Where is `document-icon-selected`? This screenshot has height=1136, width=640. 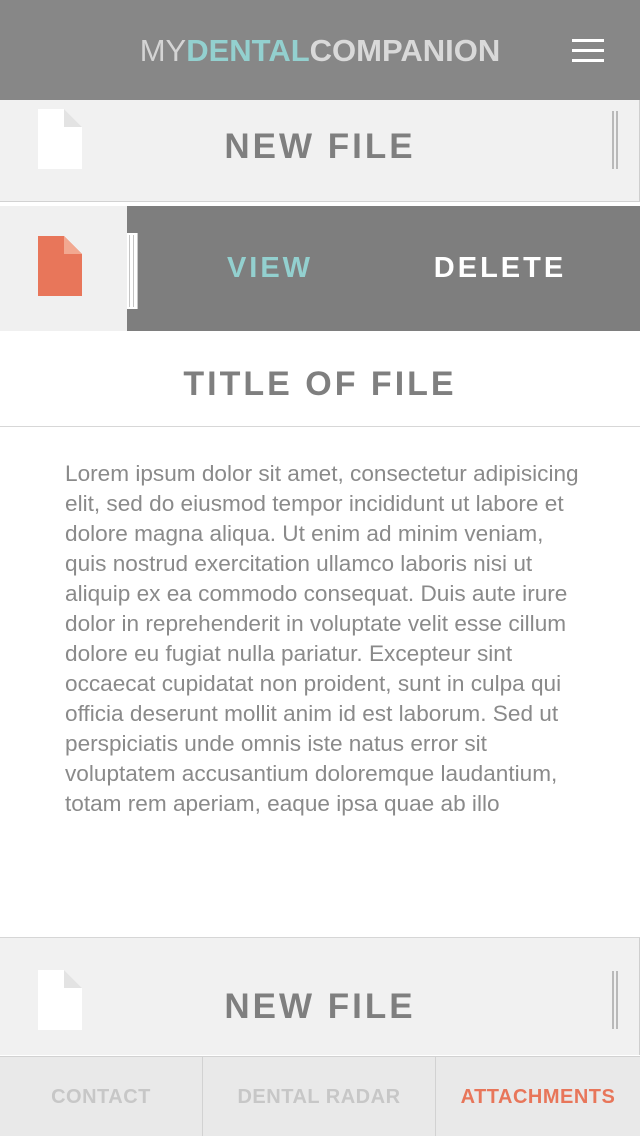
document-icon-selected is located at coordinates (60, 266).